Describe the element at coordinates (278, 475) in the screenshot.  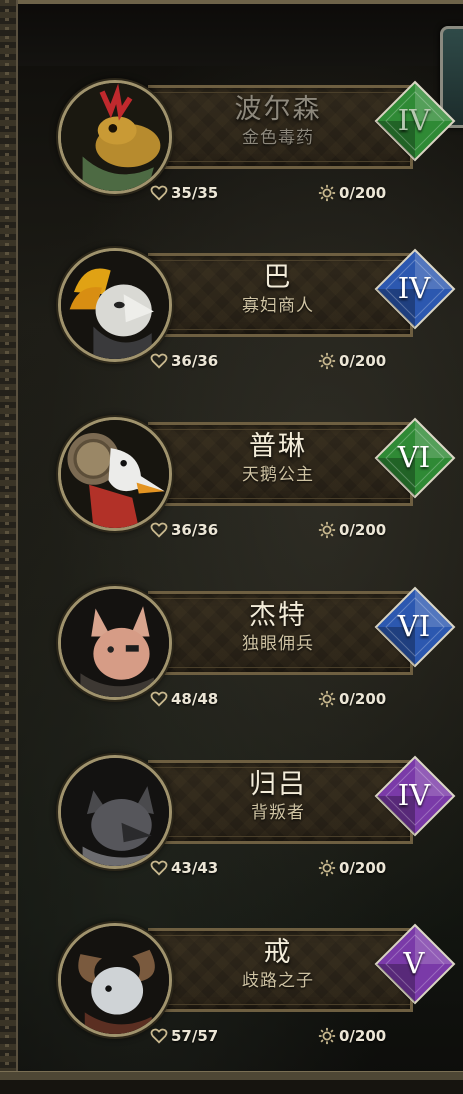
I see `character-title: 天鹅公主` at that location.